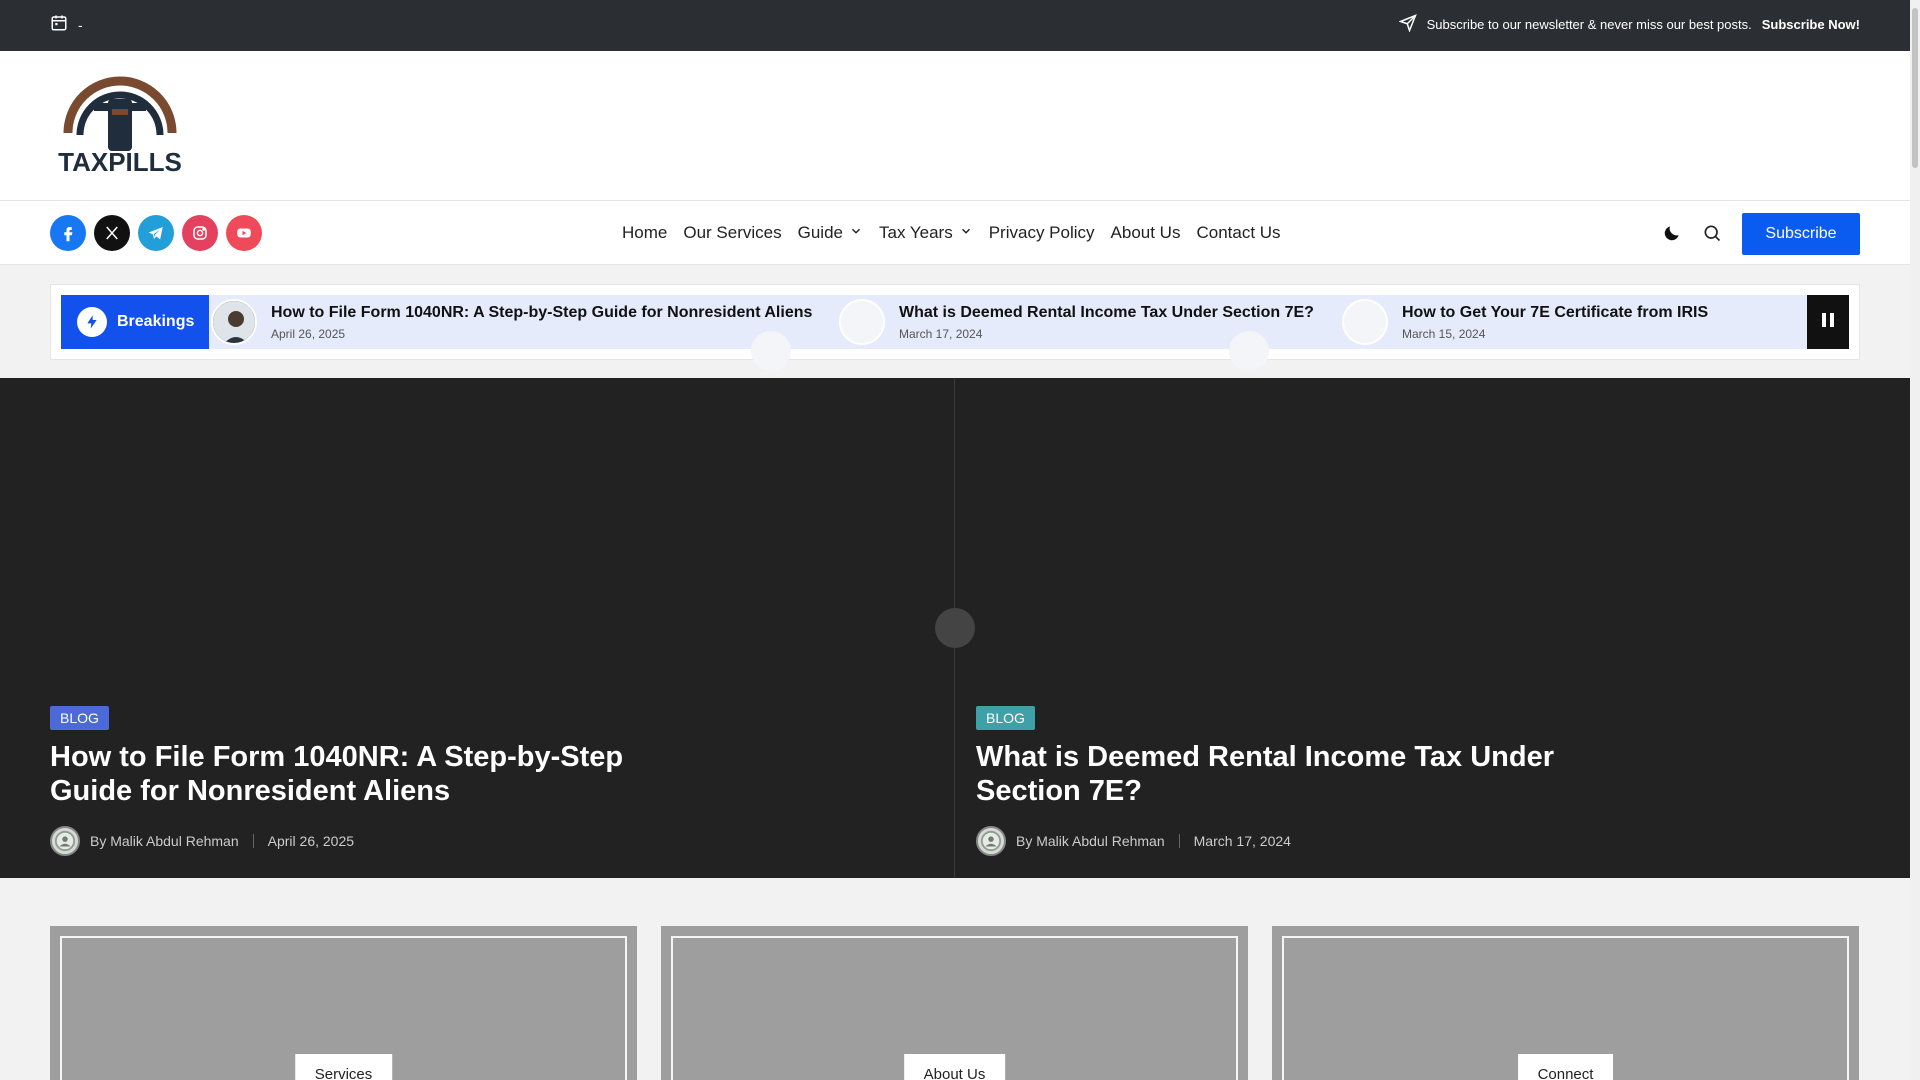  What do you see at coordinates (1915, 540) in the screenshot?
I see `page-scrollbar` at bounding box center [1915, 540].